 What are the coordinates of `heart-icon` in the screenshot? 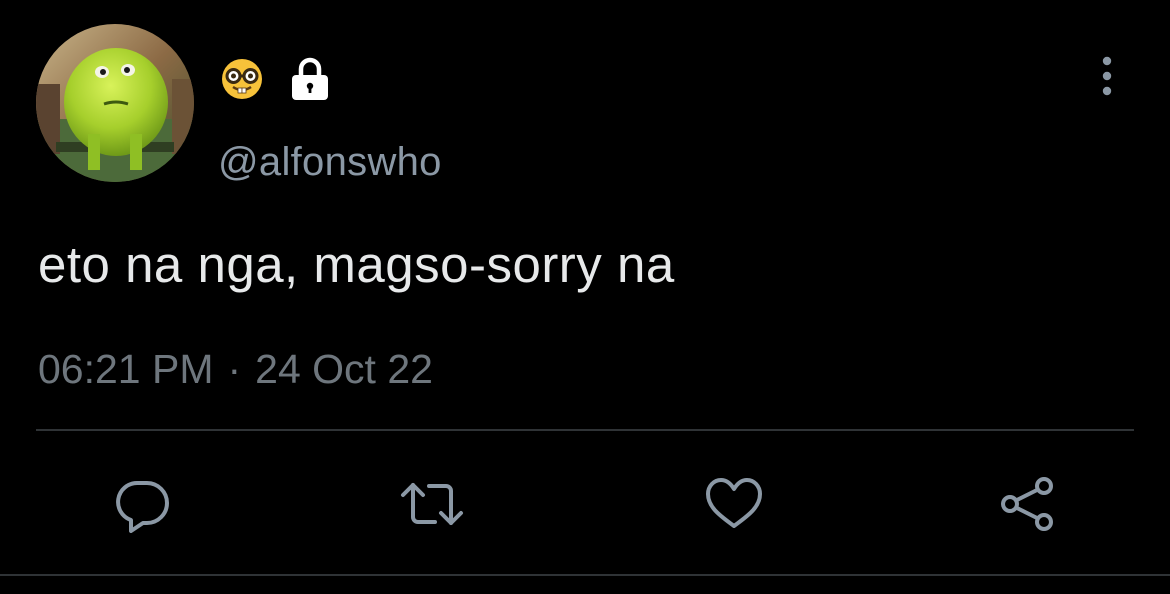 It's located at (734, 504).